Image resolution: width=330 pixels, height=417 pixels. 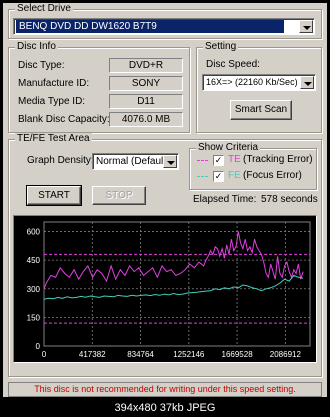 I want to click on disc-speed-label: Disc Speed:, so click(x=233, y=64).